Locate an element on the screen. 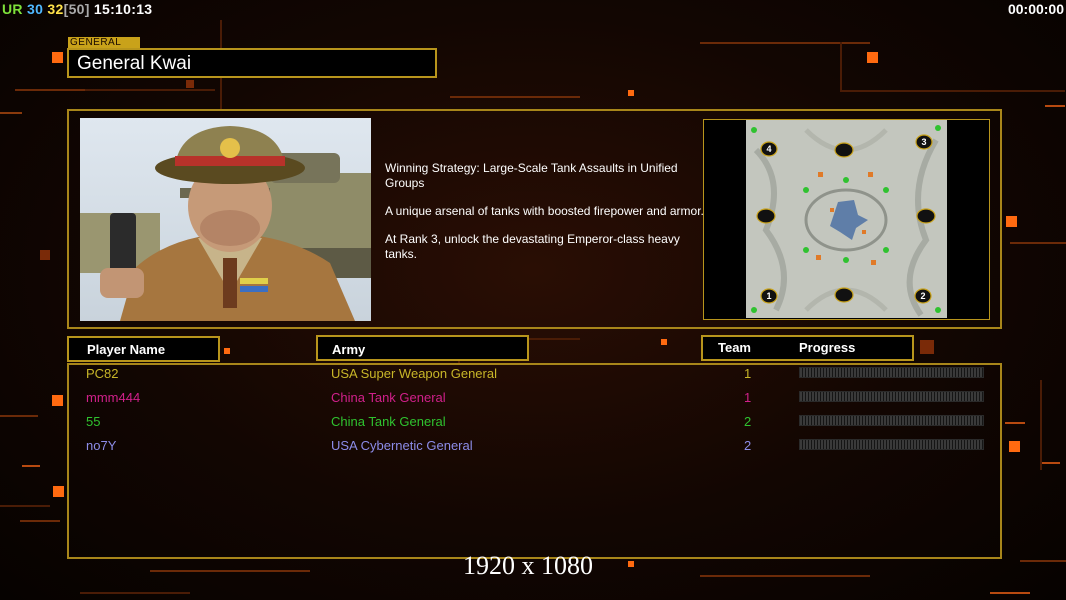 The image size is (1066, 600). column-header-player: Player Name is located at coordinates (143, 349).